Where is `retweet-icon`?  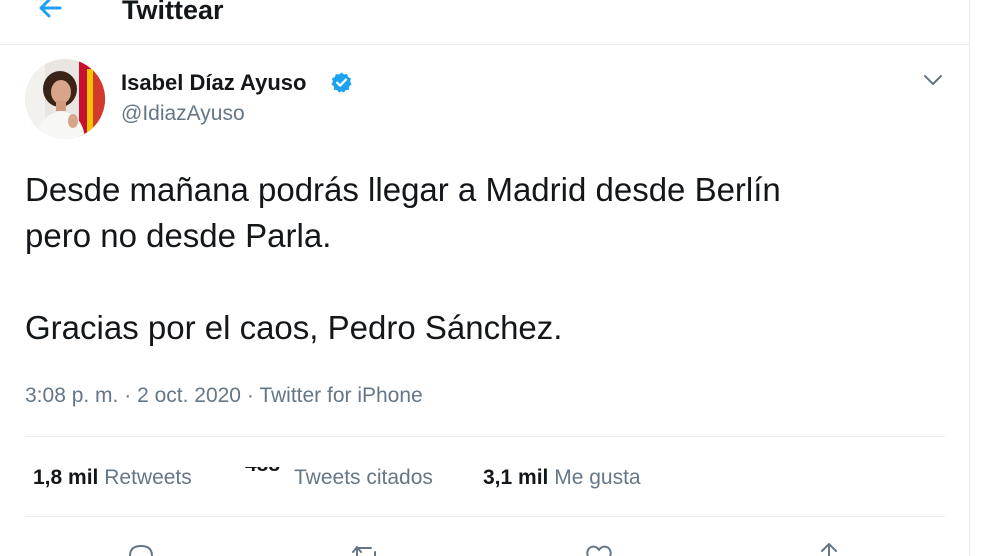
retweet-icon is located at coordinates (366, 548).